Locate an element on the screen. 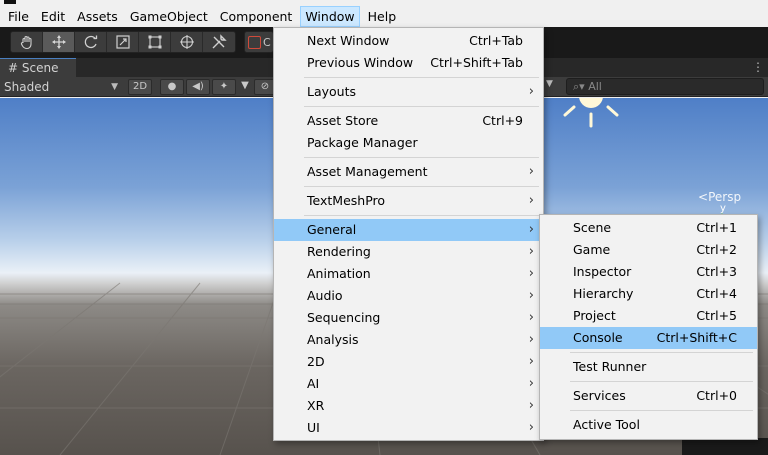 This screenshot has height=455, width=768. chevron-down-icon: ▼ is located at coordinates (114, 87).